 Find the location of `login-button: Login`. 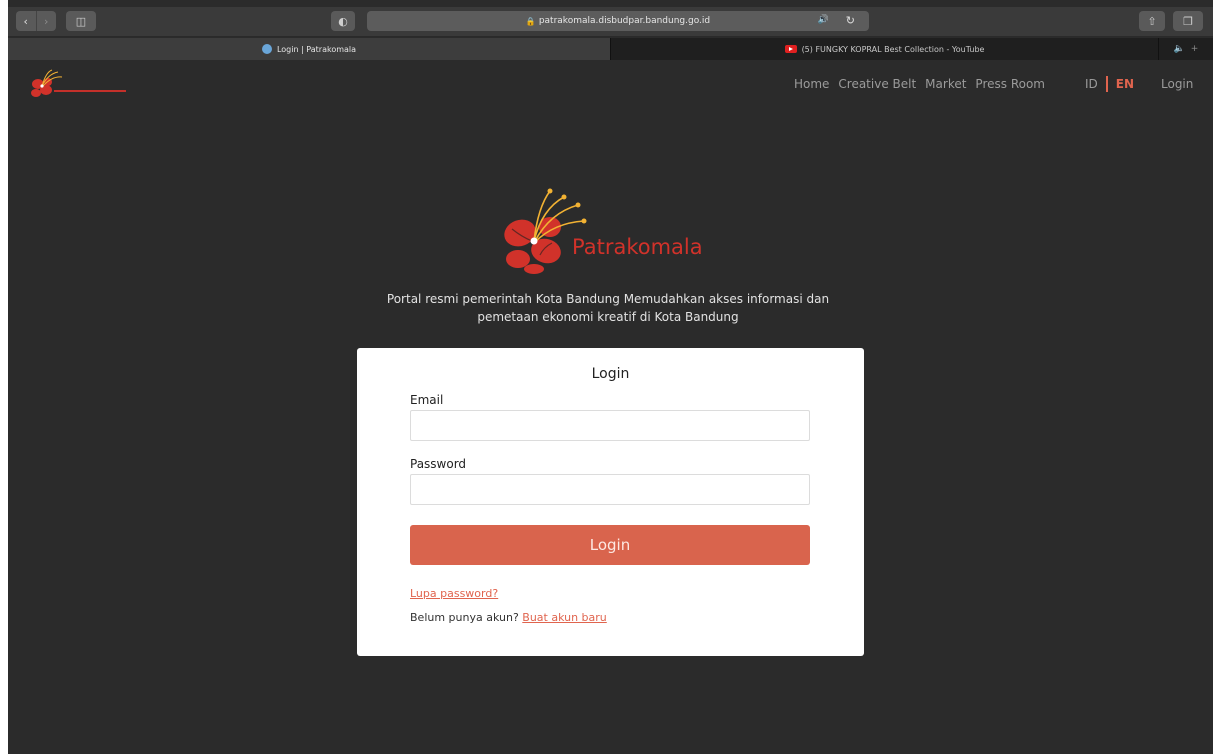

login-button: Login is located at coordinates (610, 545).